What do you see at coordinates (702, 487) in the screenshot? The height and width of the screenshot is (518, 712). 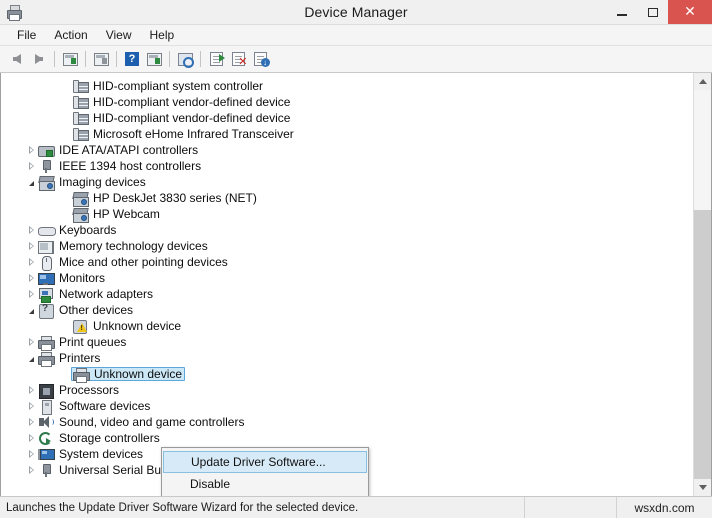 I see `scroll-down-button` at bounding box center [702, 487].